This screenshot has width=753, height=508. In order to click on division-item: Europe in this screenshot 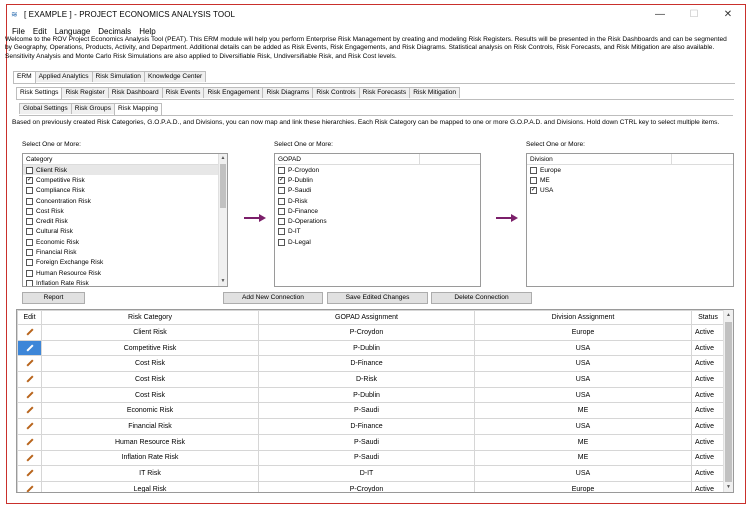, I will do `click(630, 170)`.